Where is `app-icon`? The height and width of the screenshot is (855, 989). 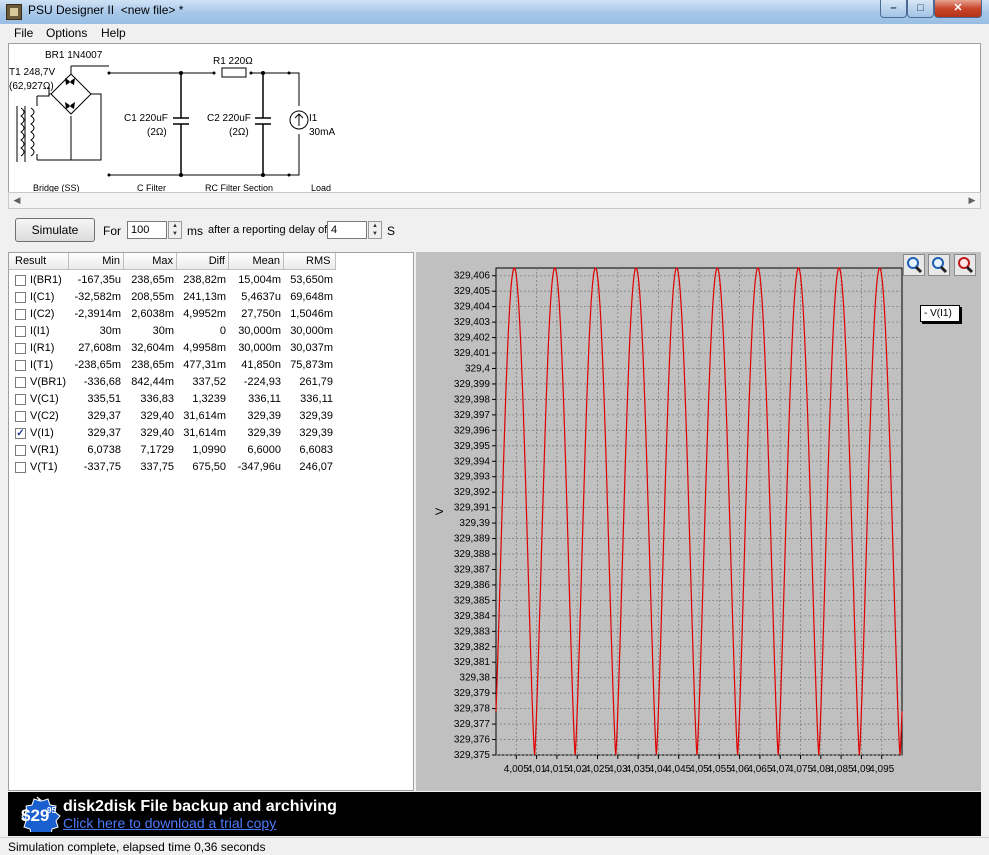 app-icon is located at coordinates (14, 12).